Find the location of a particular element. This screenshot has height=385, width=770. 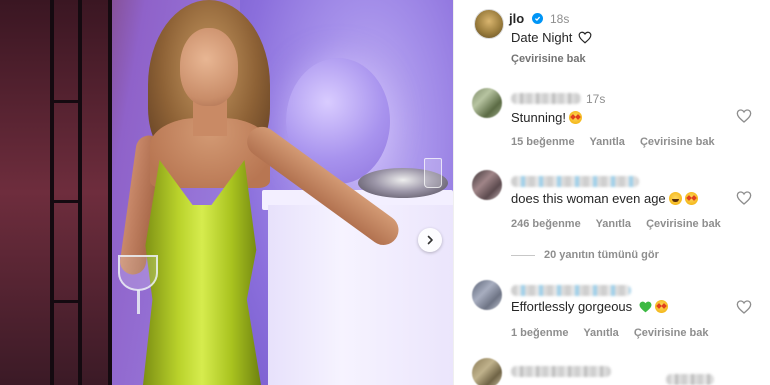

comment-time: 17s is located at coordinates (596, 99).